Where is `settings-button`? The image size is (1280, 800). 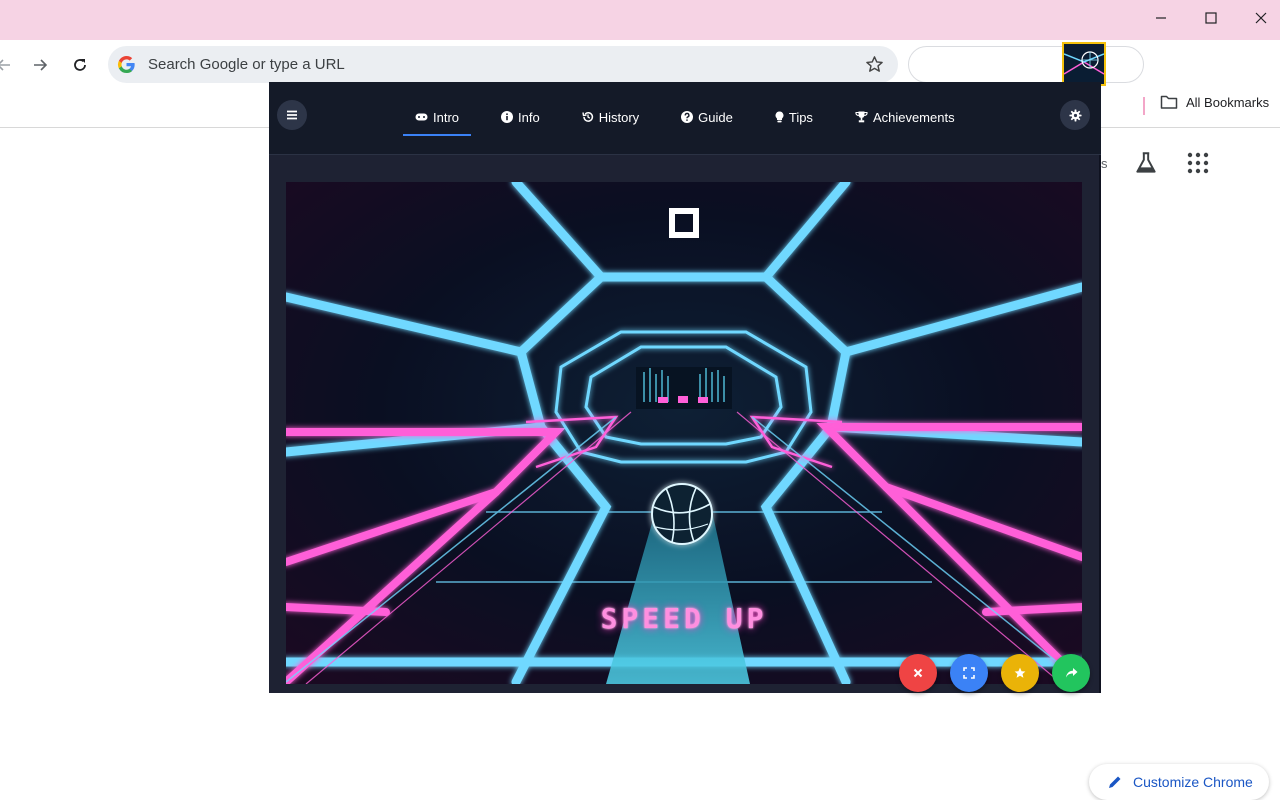
settings-button is located at coordinates (1075, 115).